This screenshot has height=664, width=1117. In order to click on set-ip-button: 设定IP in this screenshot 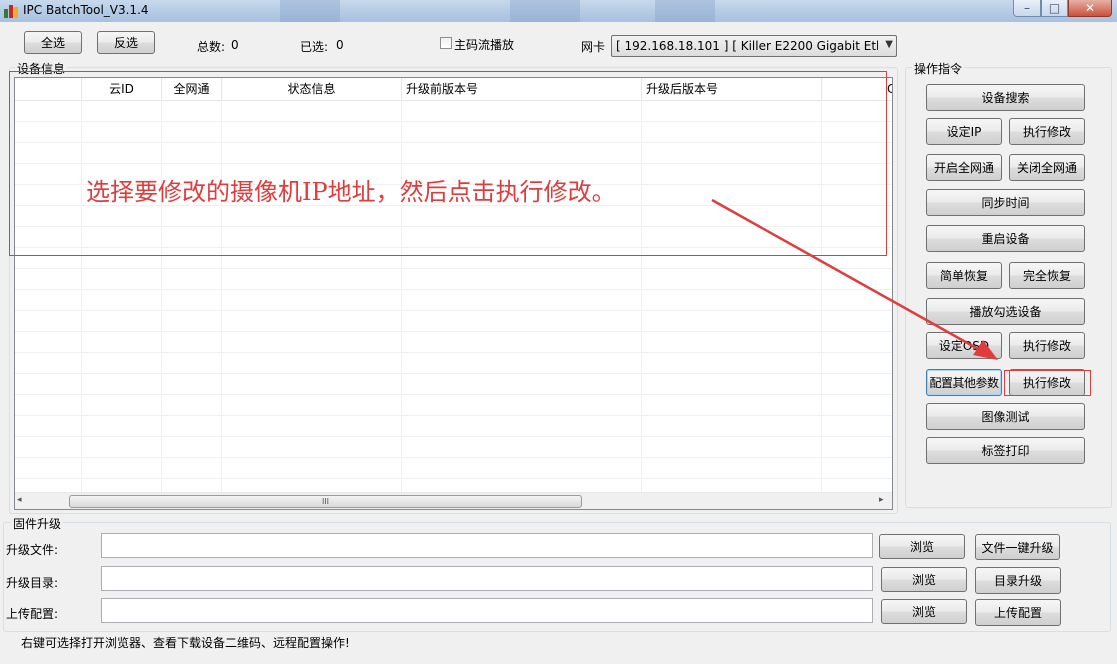, I will do `click(964, 131)`.